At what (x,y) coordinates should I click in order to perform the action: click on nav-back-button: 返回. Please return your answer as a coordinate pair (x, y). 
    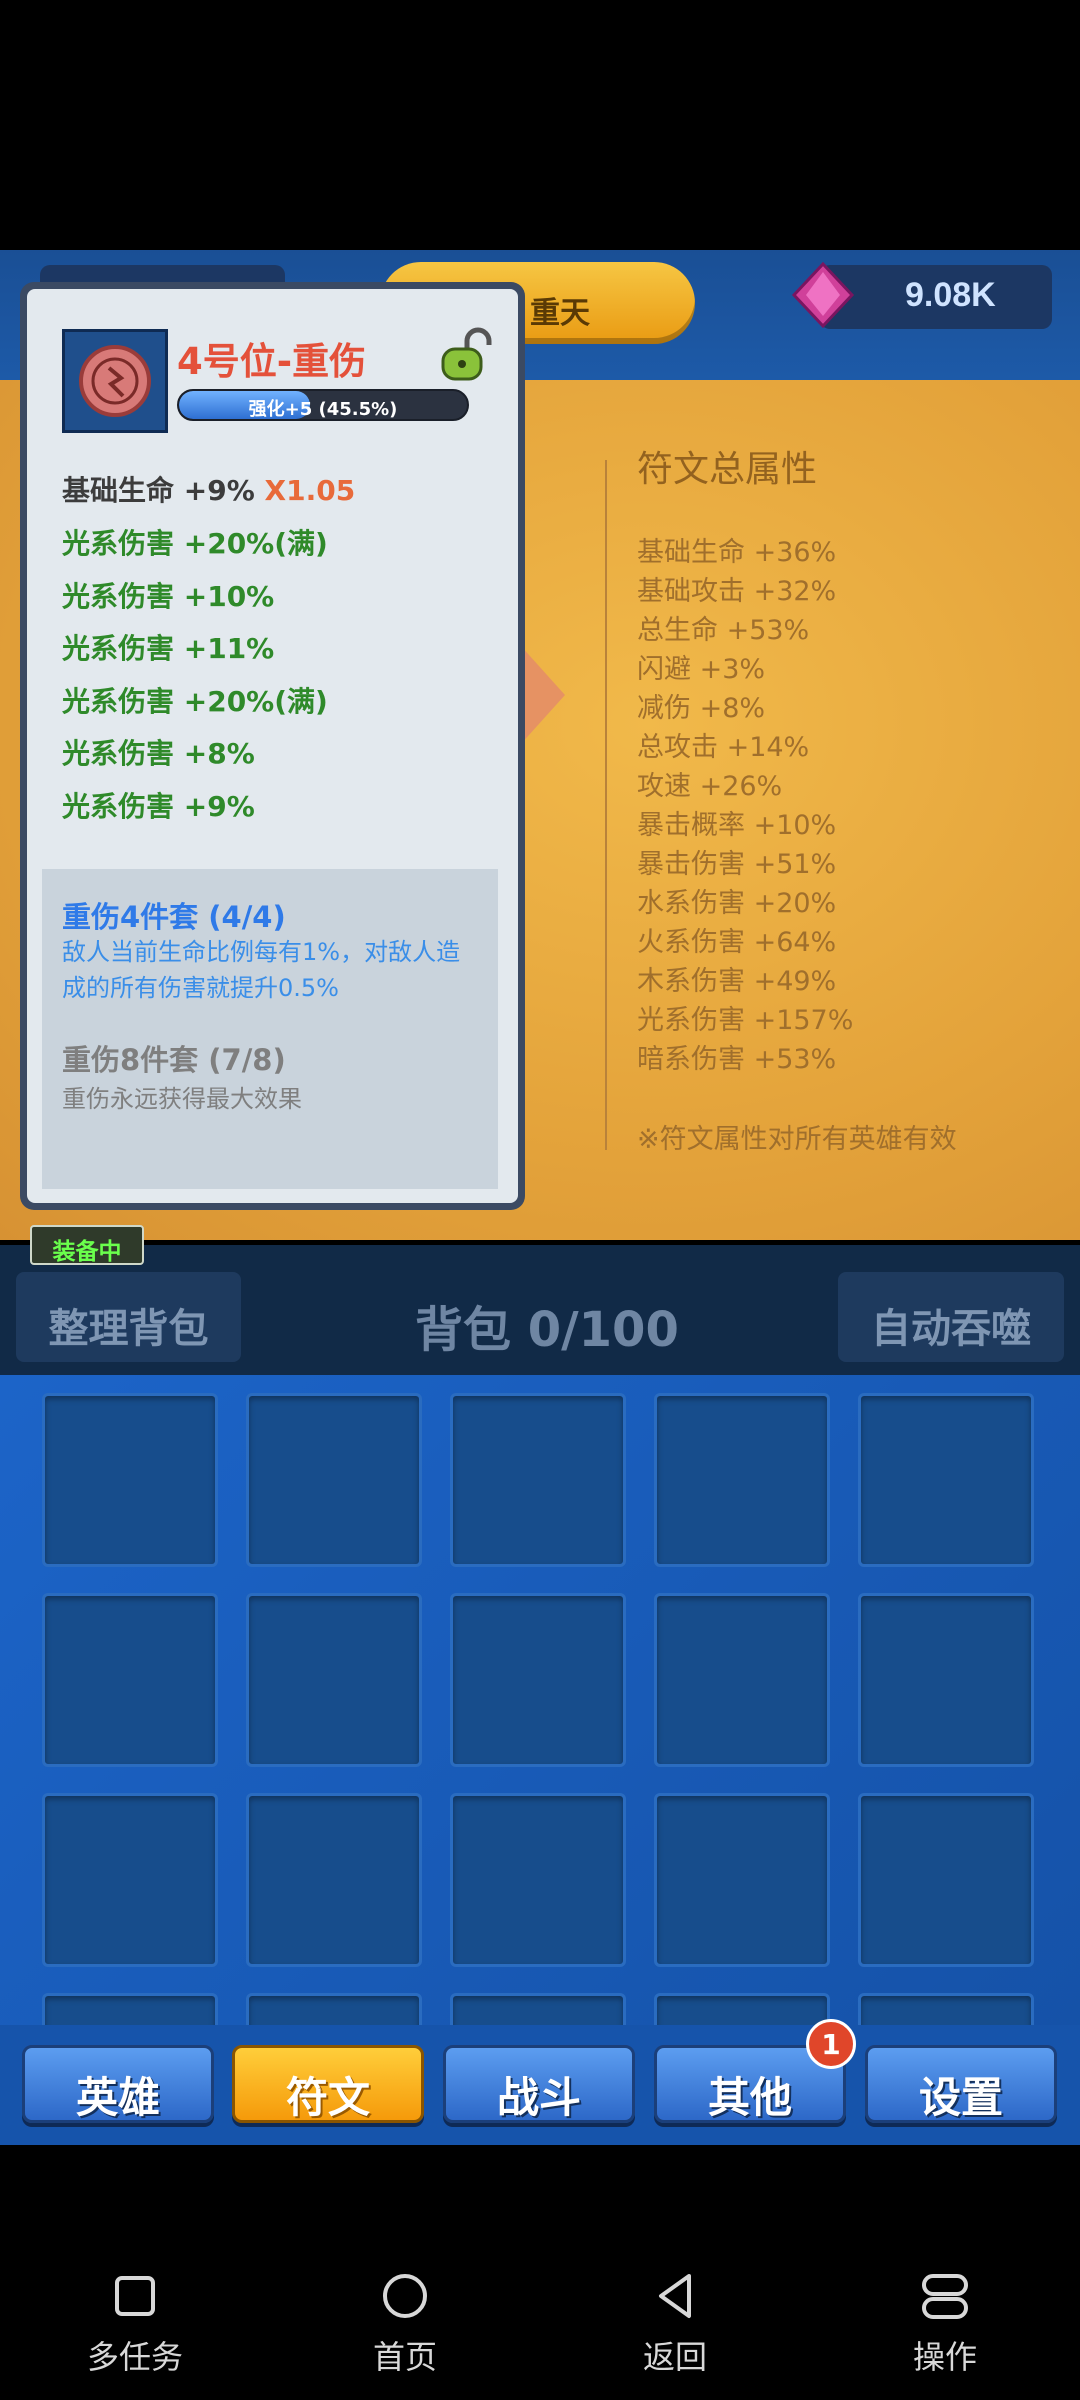
    Looking at the image, I should click on (675, 2325).